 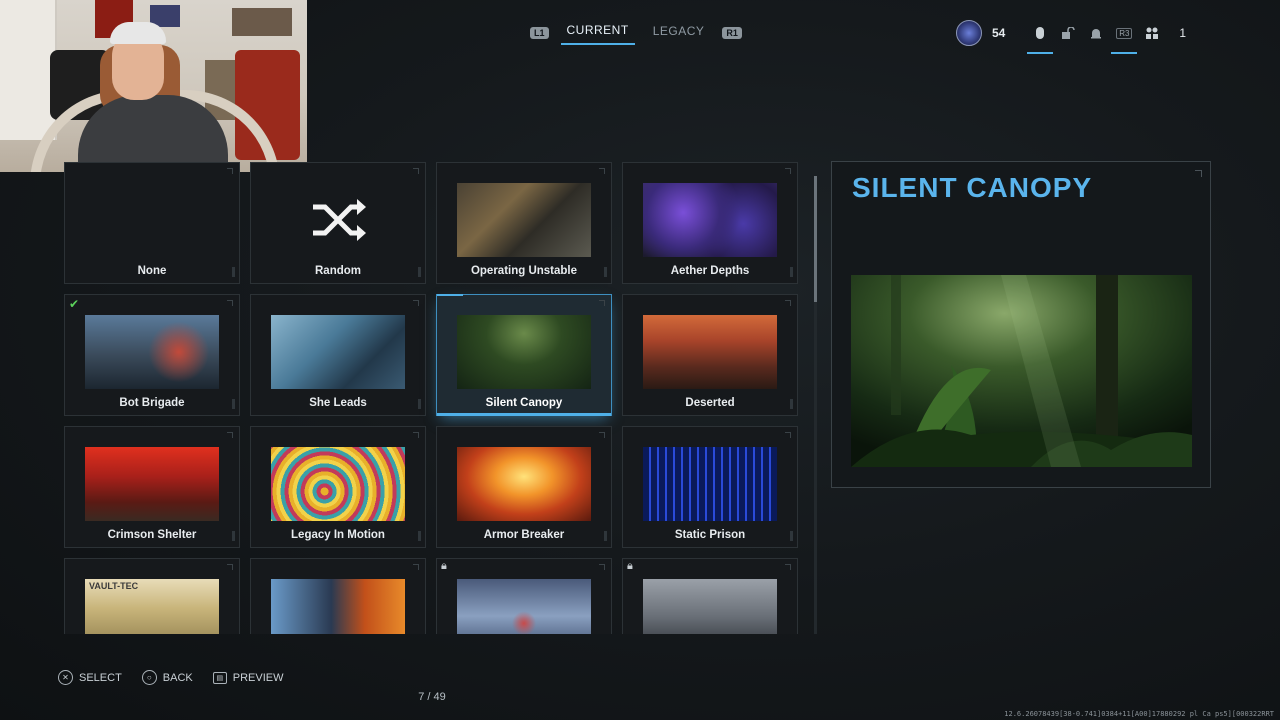 I want to click on webcam-overlay, so click(x=153, y=86).